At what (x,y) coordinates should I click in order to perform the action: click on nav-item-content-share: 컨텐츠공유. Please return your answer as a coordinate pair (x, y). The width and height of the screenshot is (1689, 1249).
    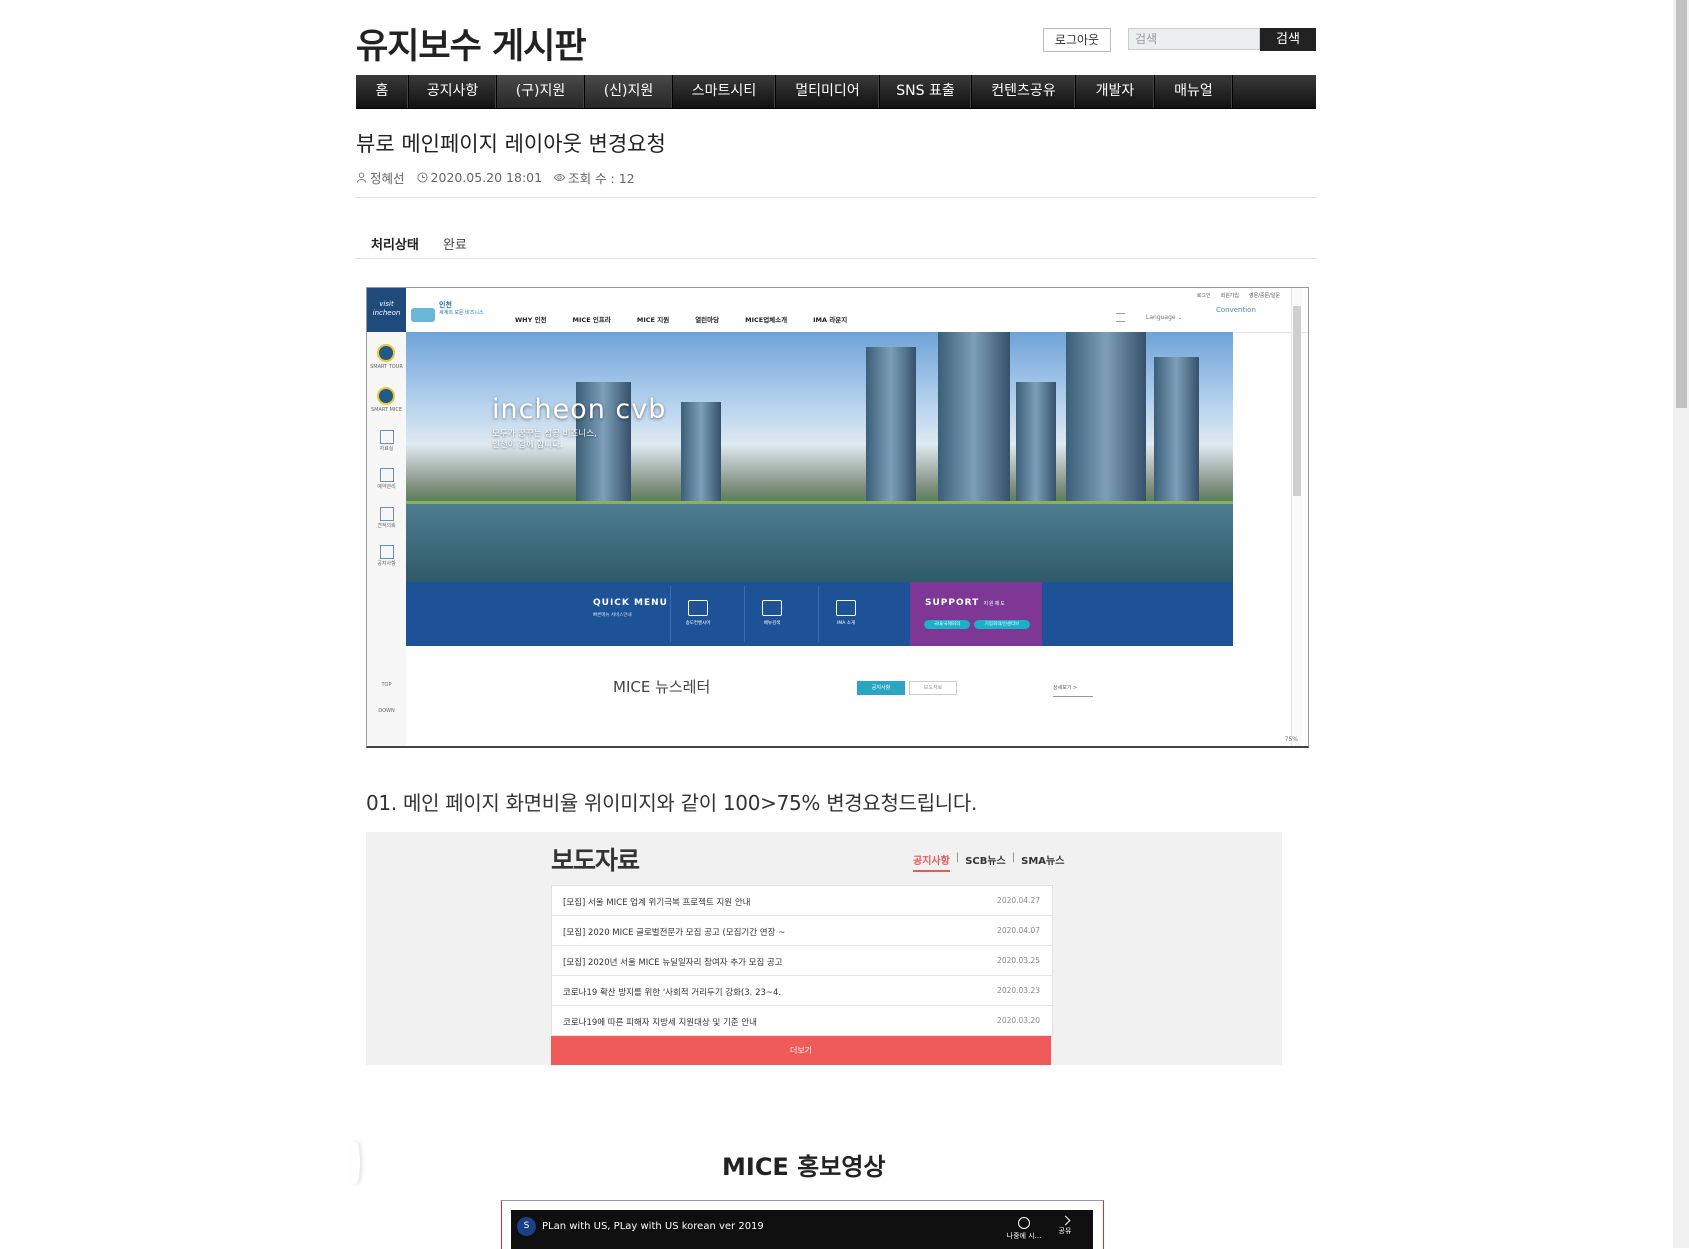
    Looking at the image, I should click on (1024, 91).